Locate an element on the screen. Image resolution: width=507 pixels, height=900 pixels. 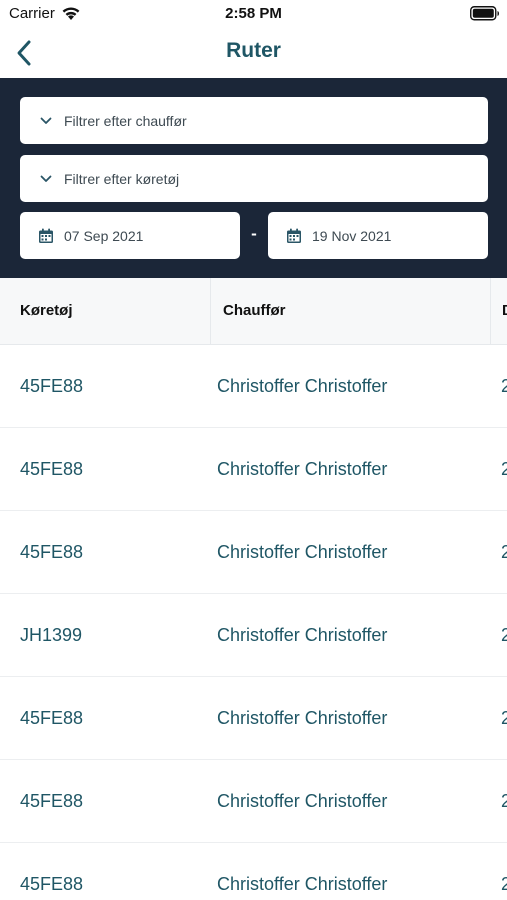
driver-filter-dropdown: Filtrer efter chauffør is located at coordinates (254, 120).